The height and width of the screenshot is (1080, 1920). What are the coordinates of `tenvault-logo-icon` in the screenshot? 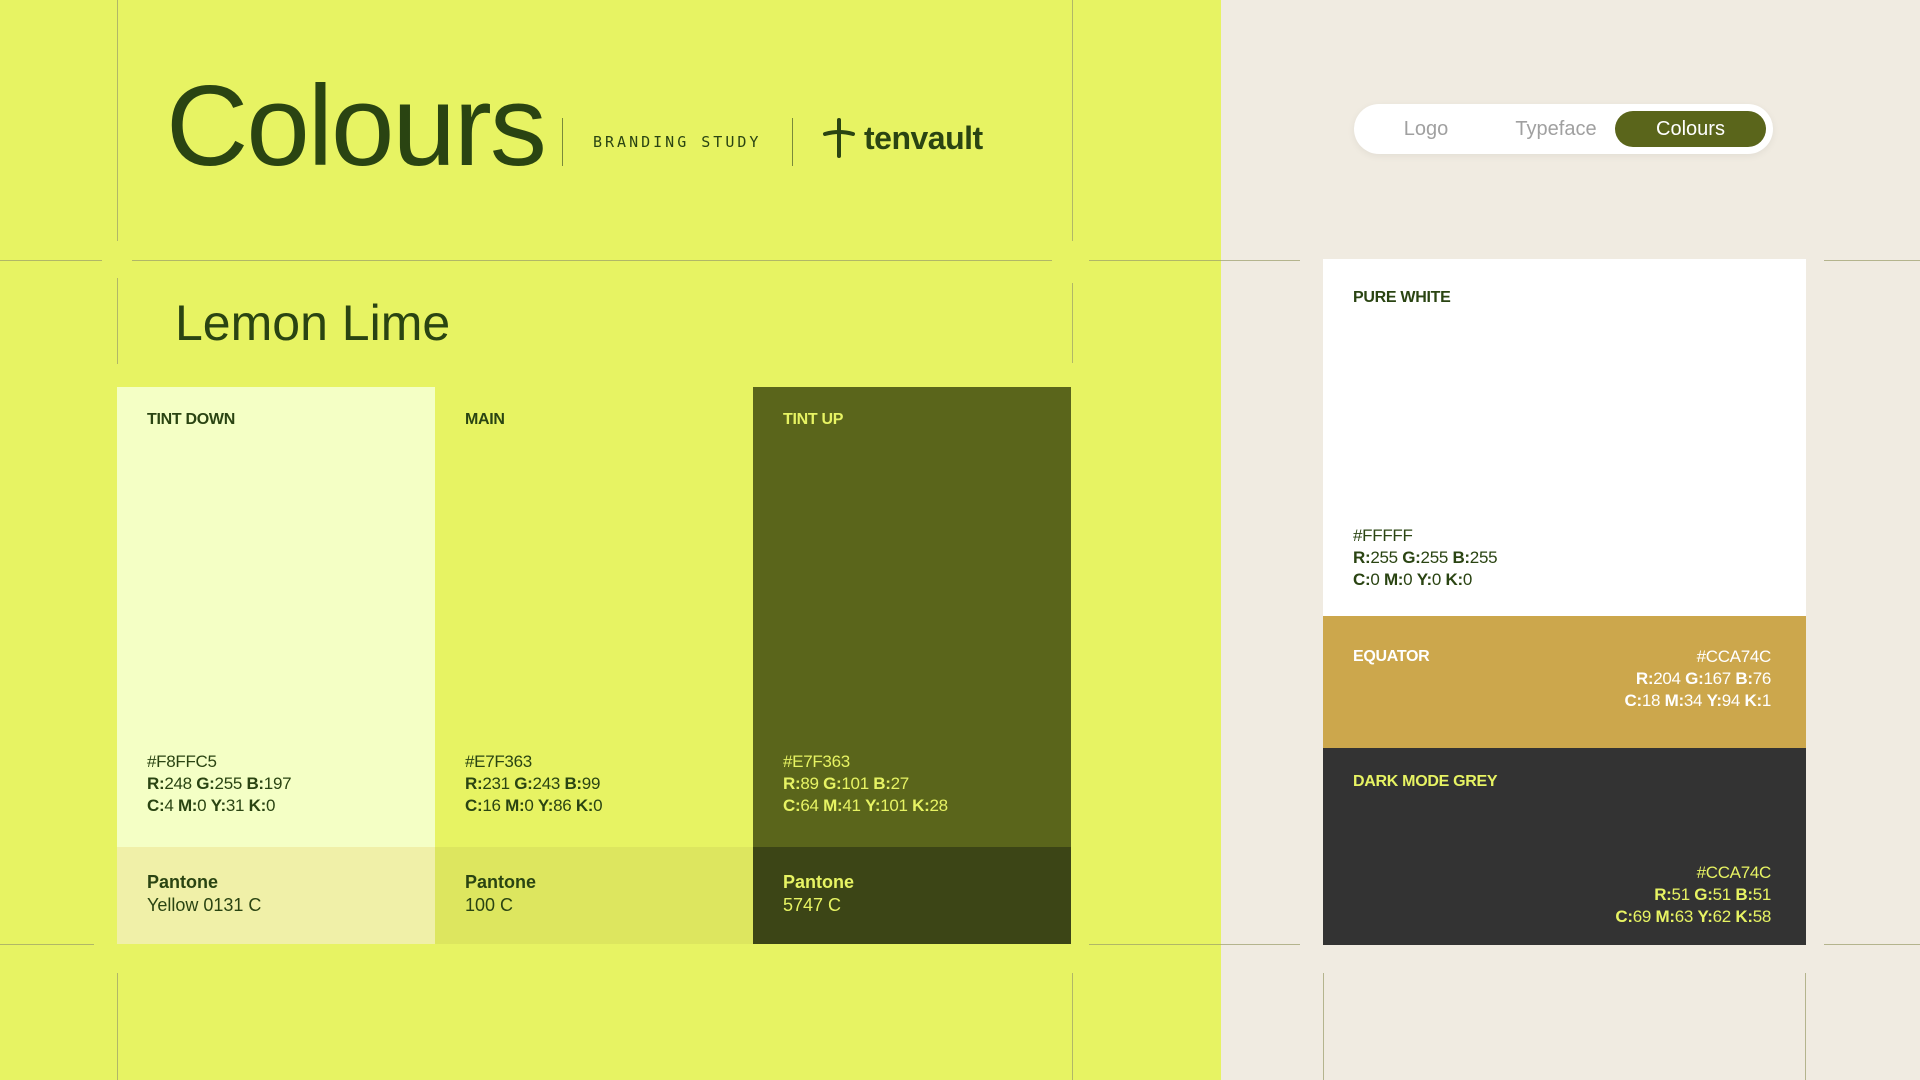 It's located at (839, 138).